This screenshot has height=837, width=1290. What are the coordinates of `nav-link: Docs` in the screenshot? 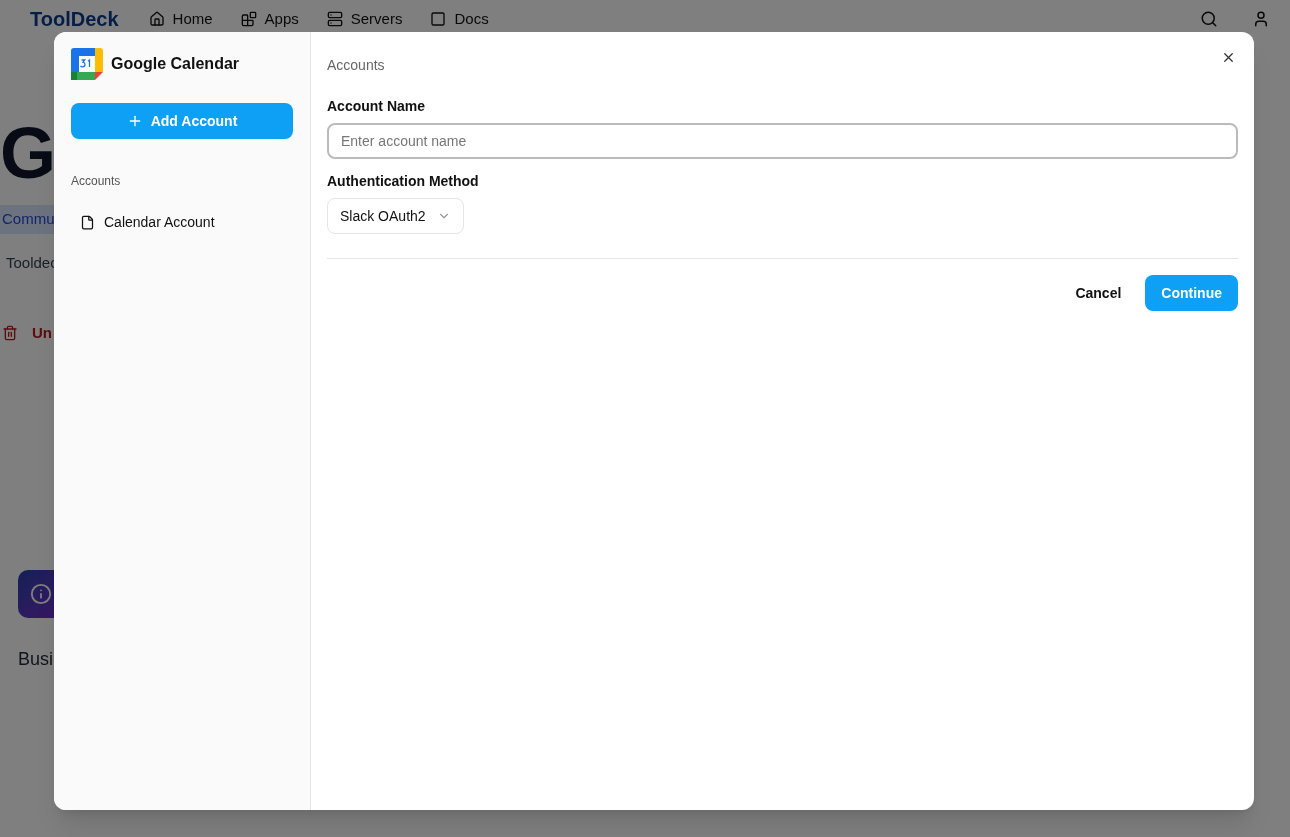 It's located at (459, 19).